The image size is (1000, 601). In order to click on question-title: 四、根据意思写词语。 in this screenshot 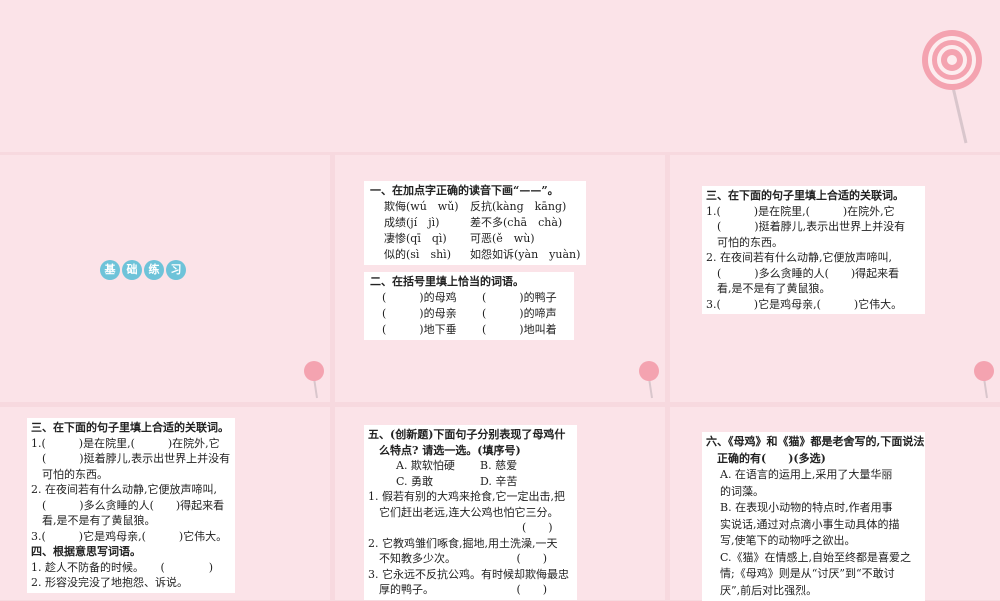, I will do `click(86, 551)`.